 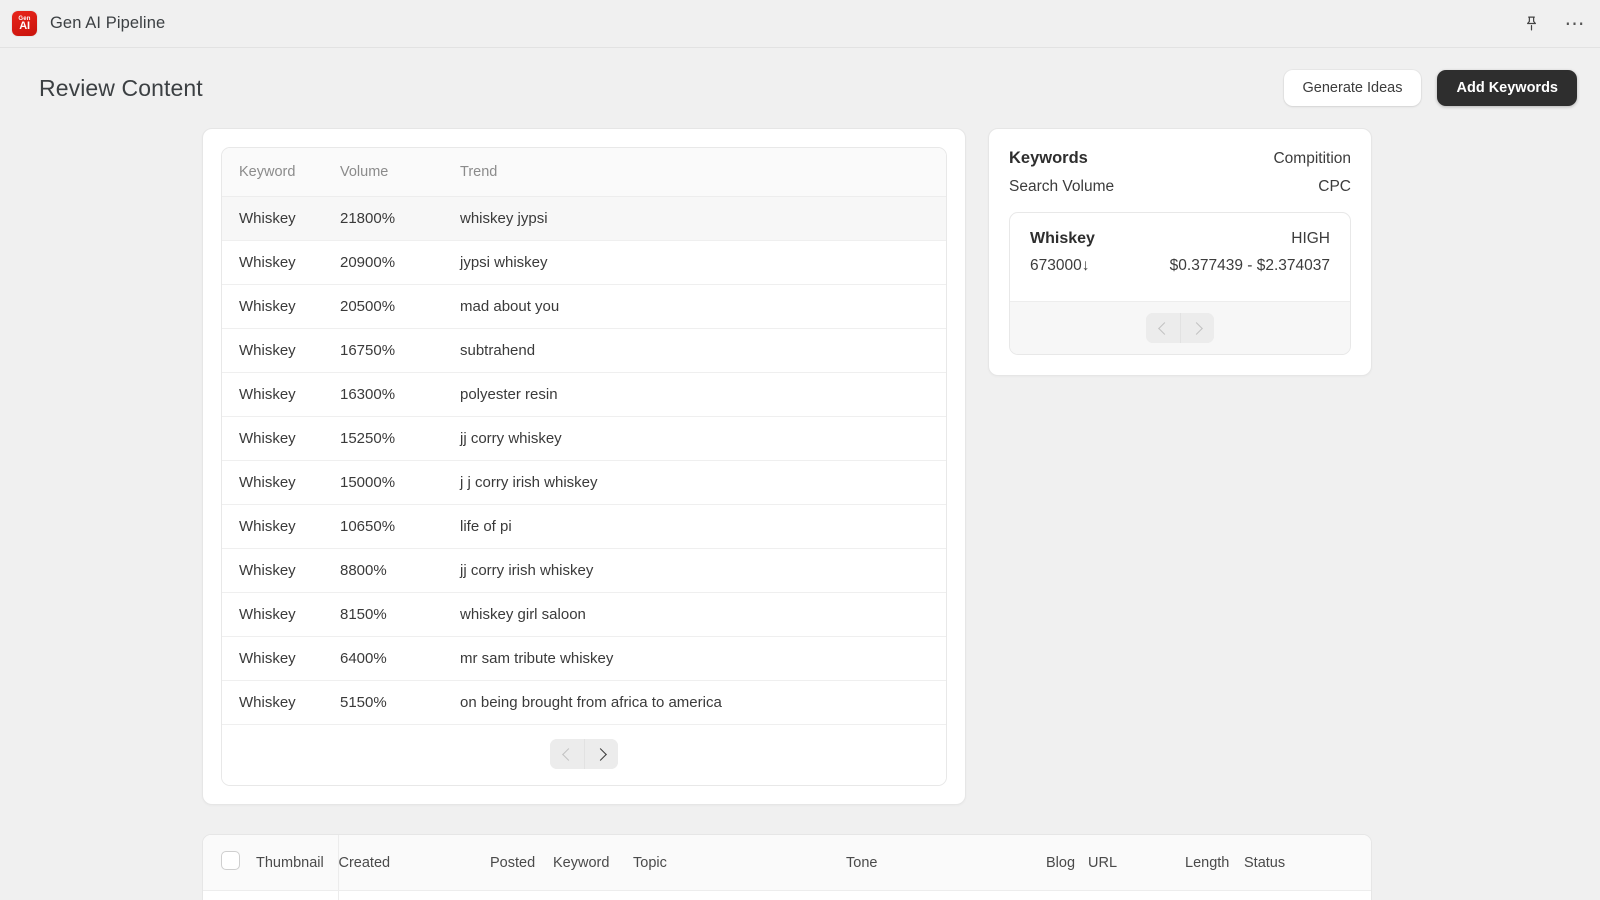 I want to click on cell-volume: 15000%, so click(x=400, y=482).